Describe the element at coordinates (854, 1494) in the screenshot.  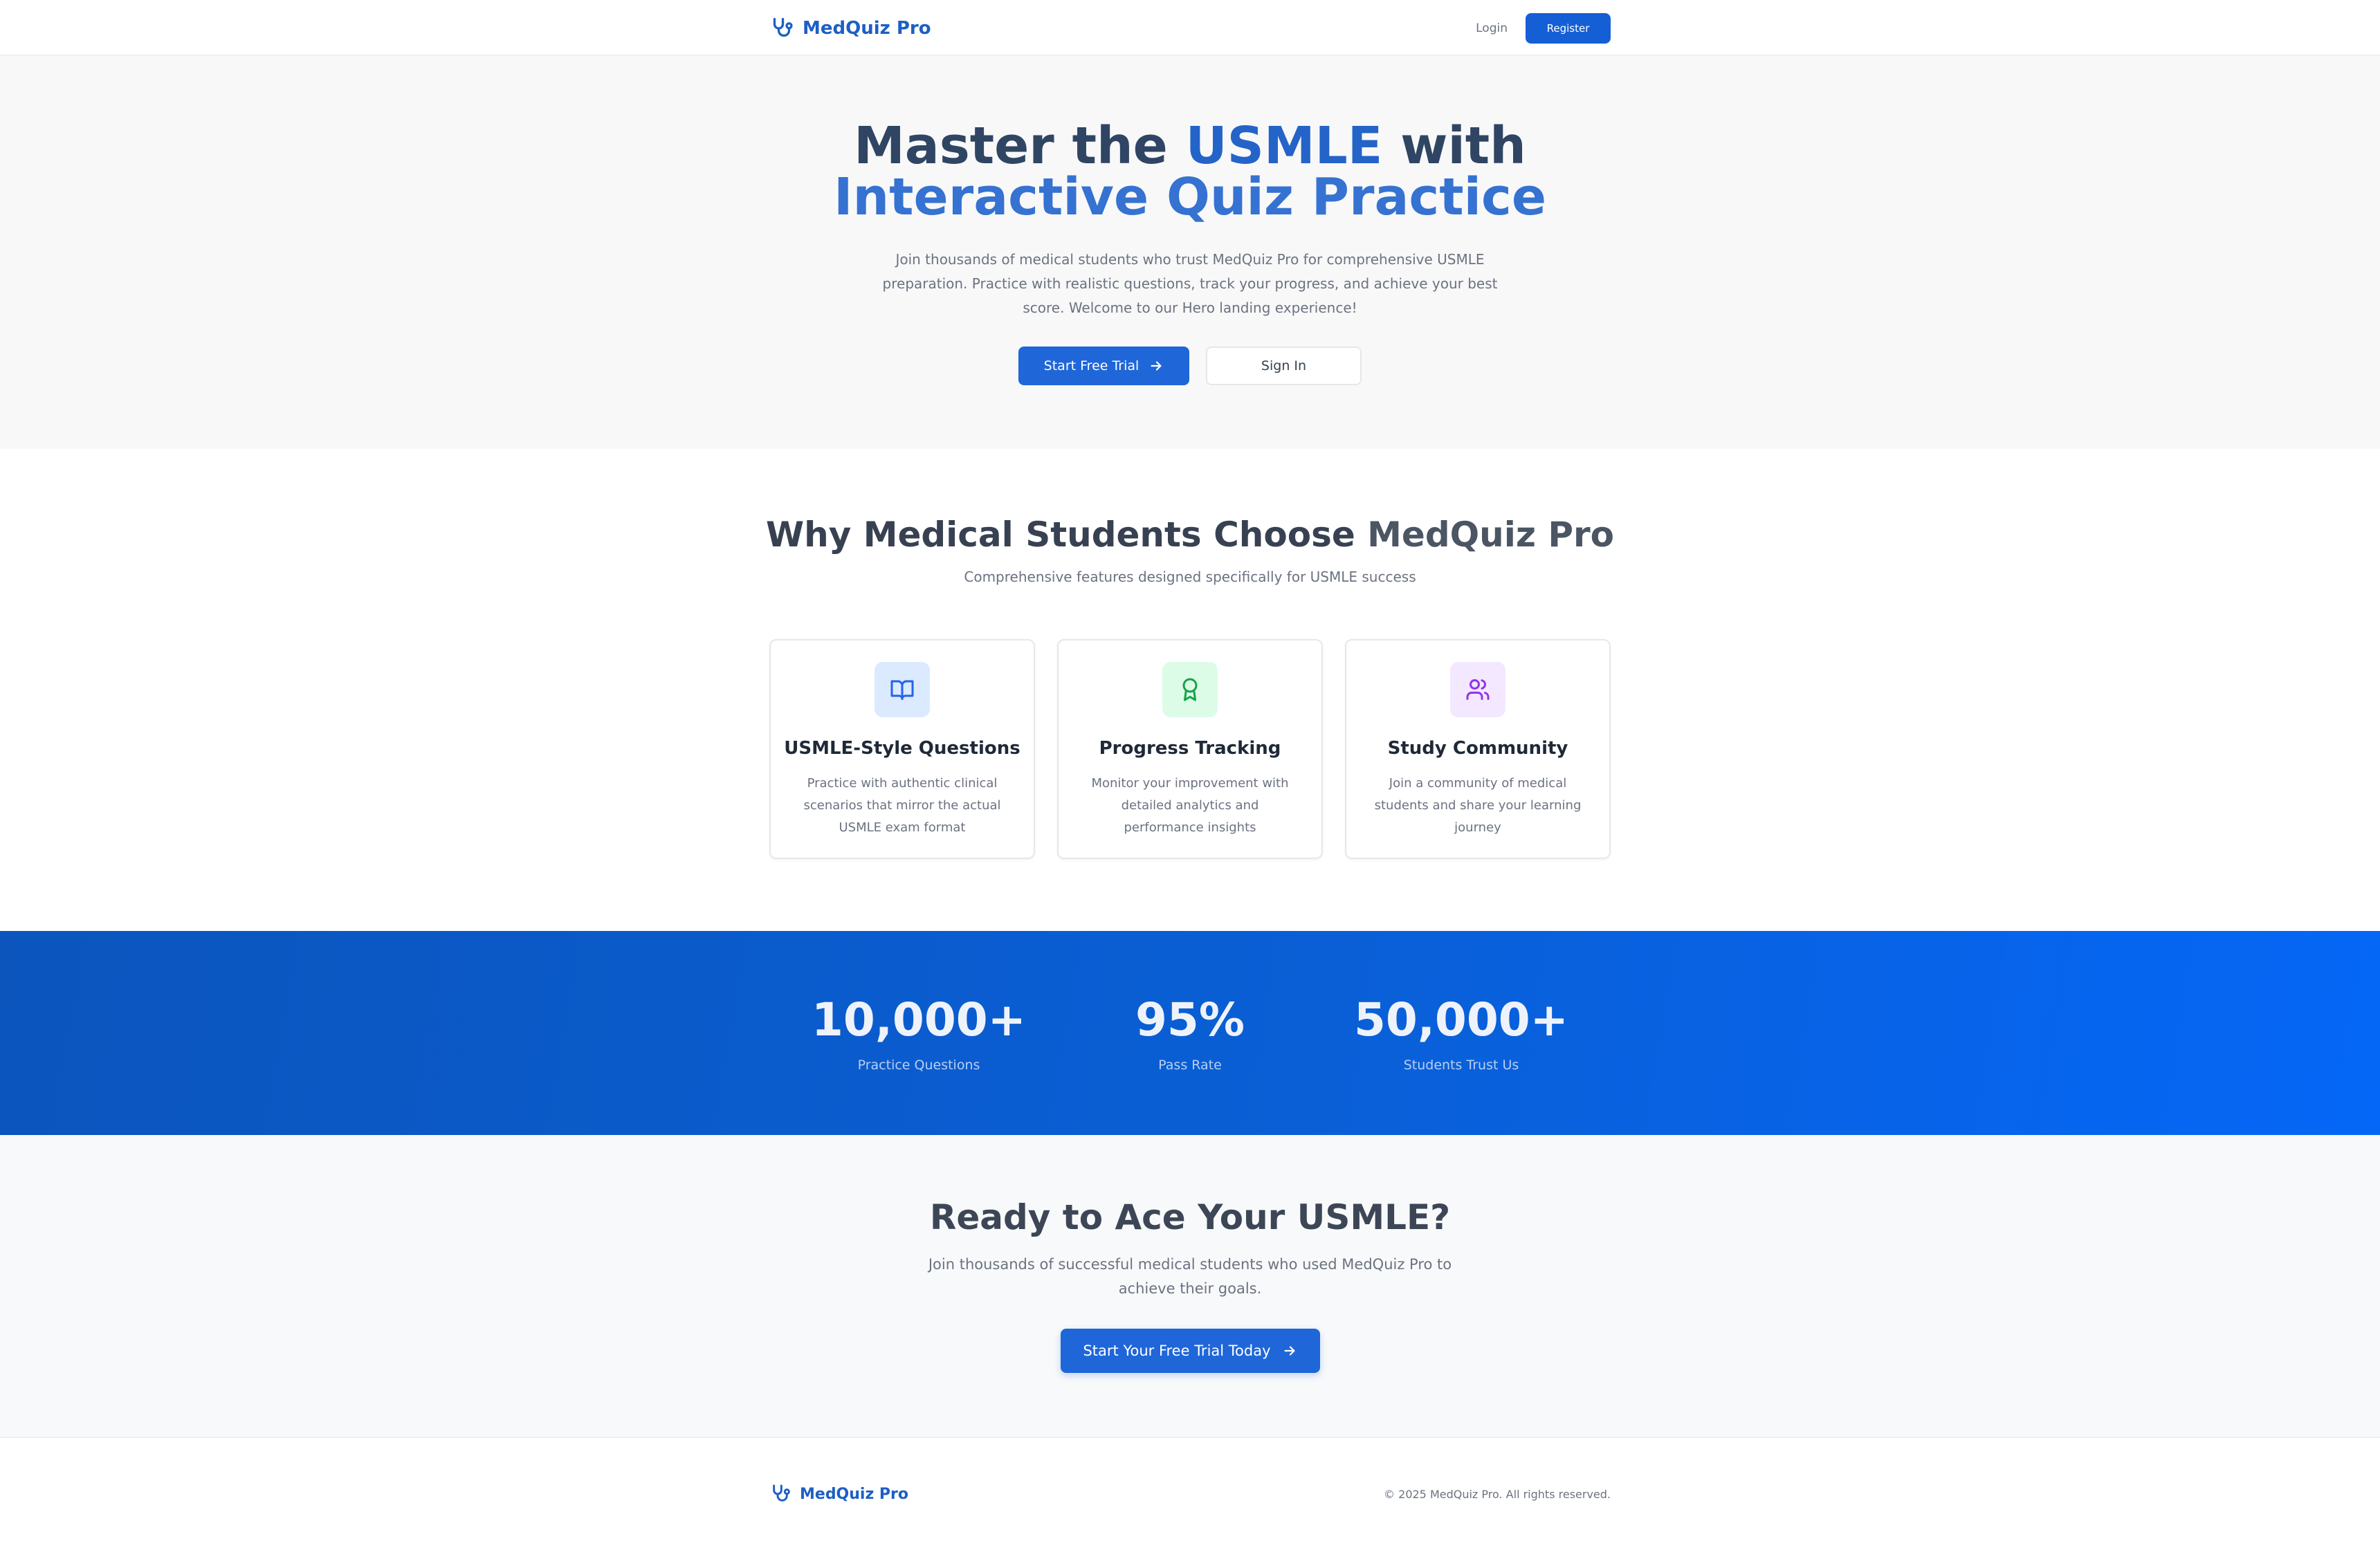
I see `footer-brand-name: MedQuiz Pro` at that location.